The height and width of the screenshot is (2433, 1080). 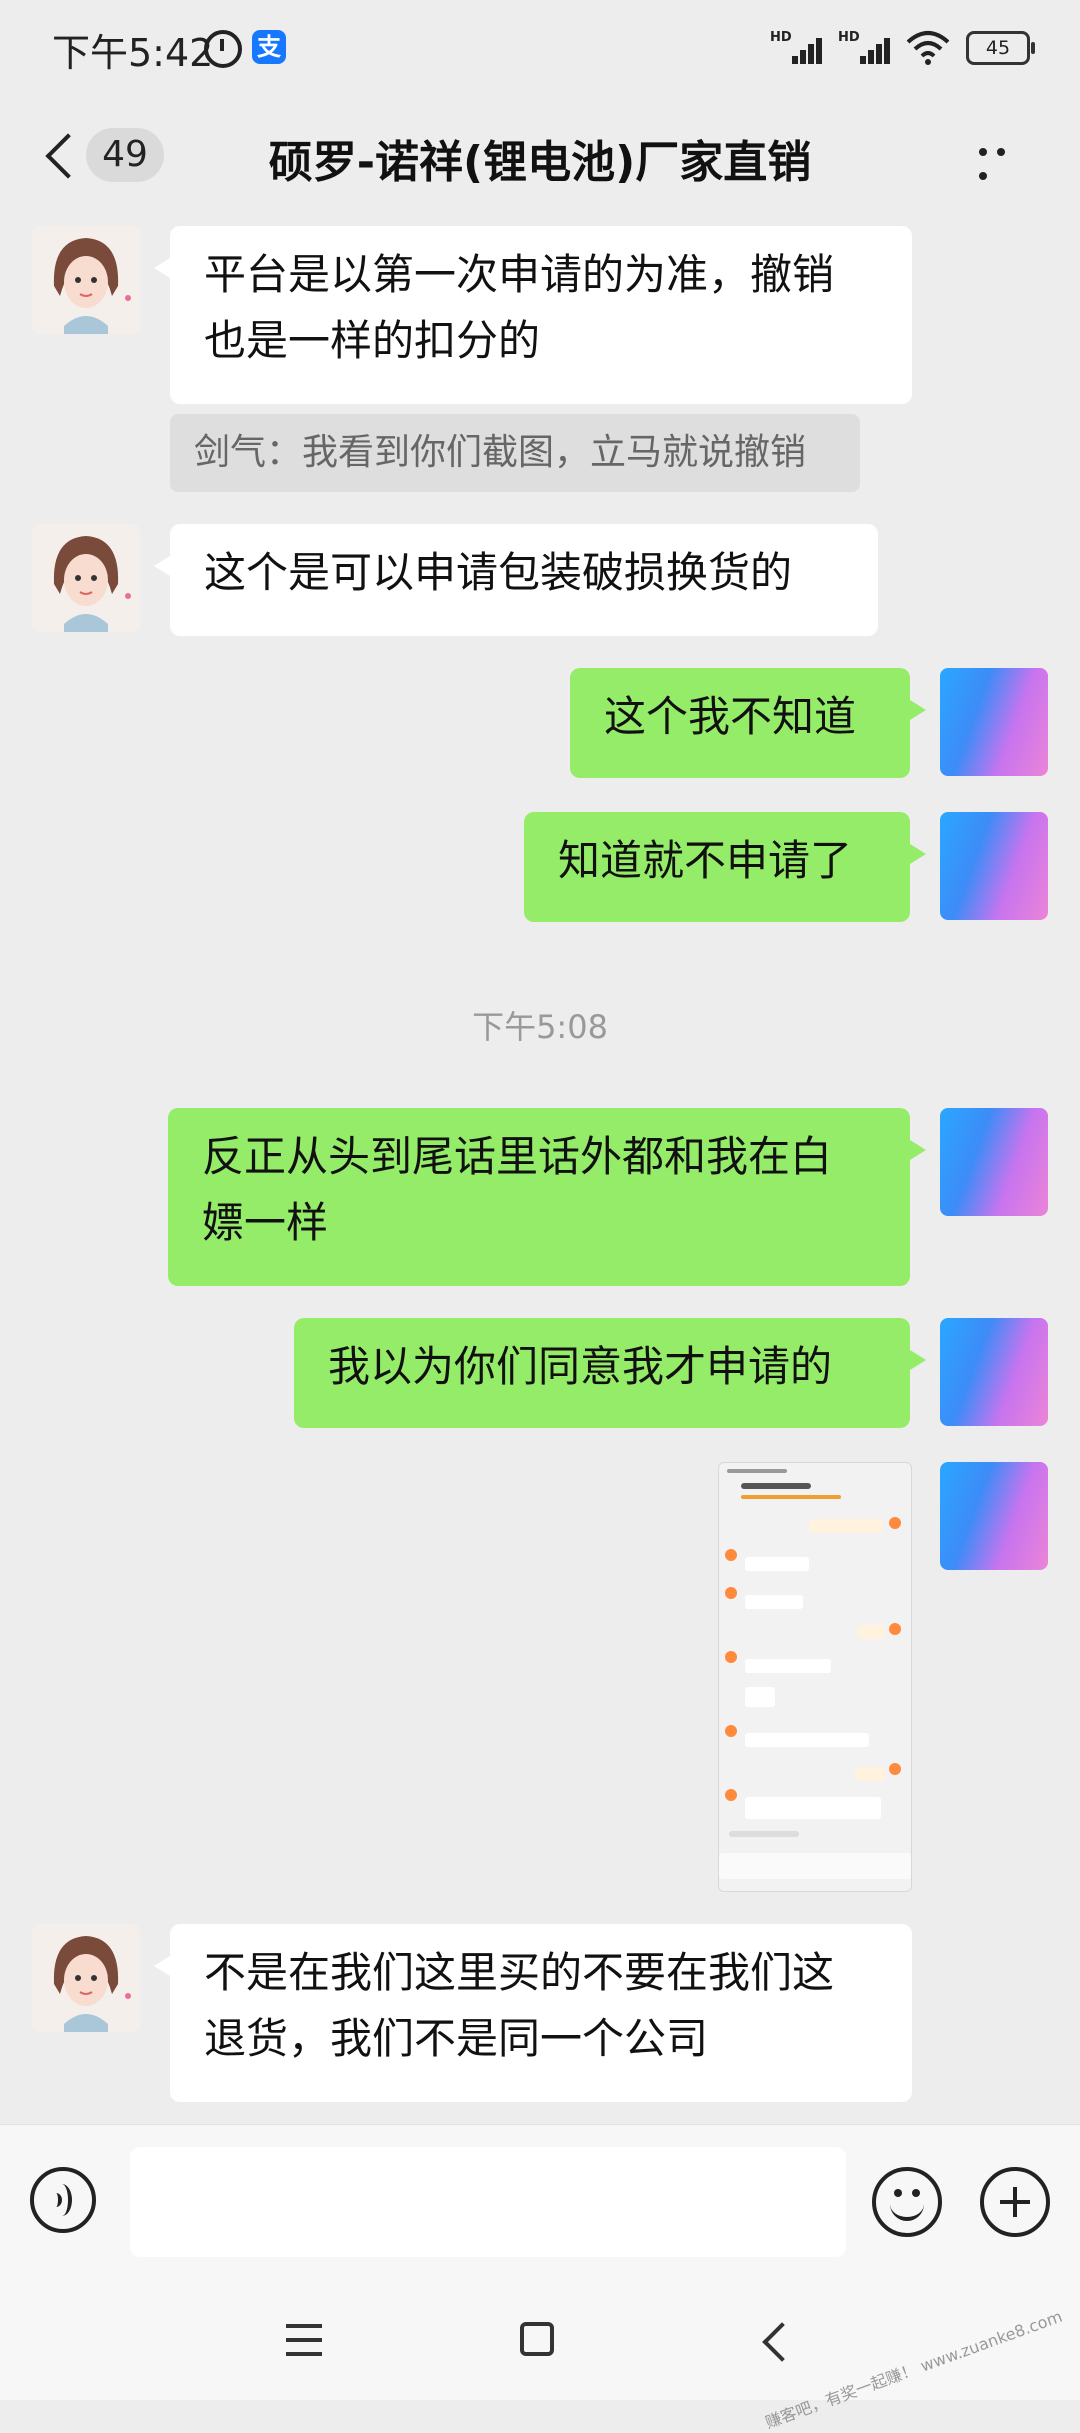 What do you see at coordinates (269, 47) in the screenshot?
I see `alipay-icon: 支` at bounding box center [269, 47].